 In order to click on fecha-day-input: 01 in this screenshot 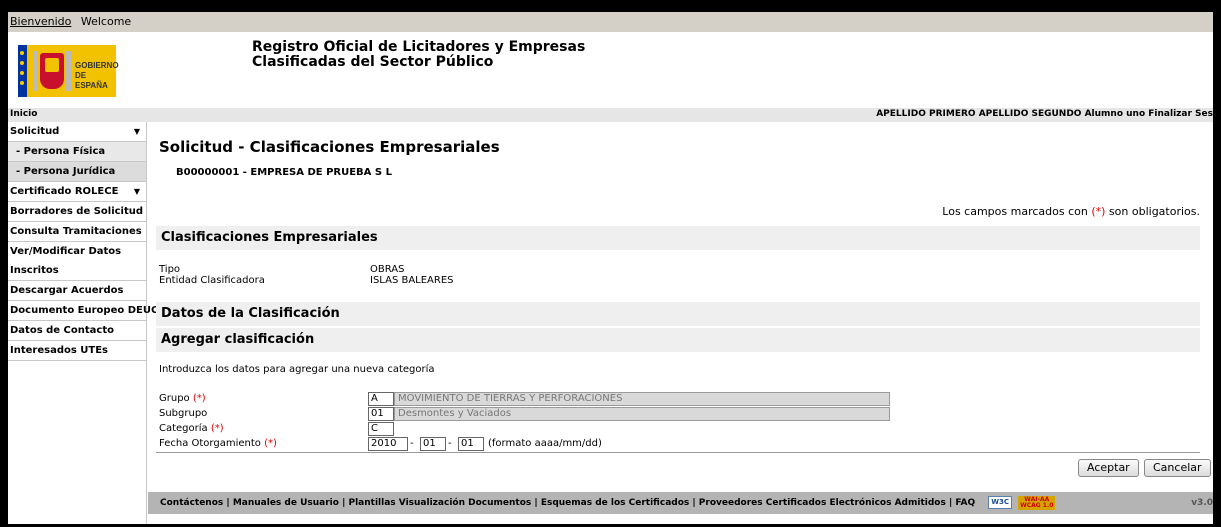, I will do `click(471, 444)`.